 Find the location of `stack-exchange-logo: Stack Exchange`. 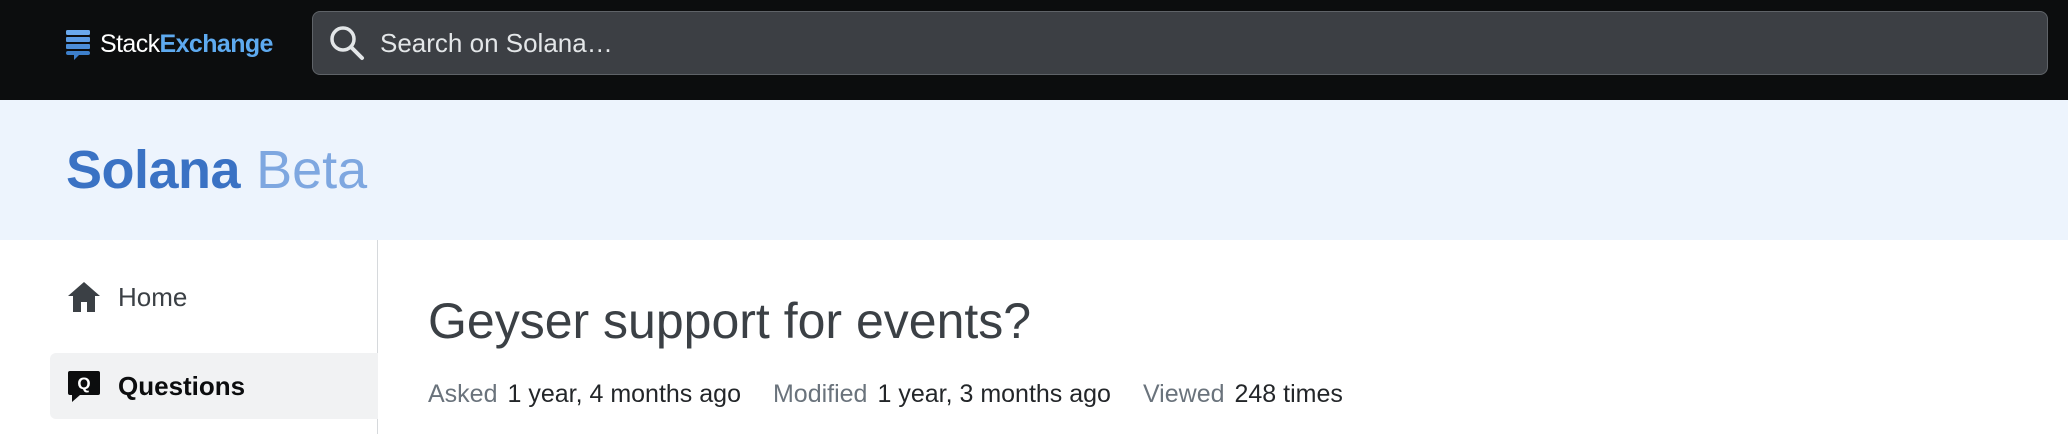

stack-exchange-logo: Stack Exchange is located at coordinates (169, 44).